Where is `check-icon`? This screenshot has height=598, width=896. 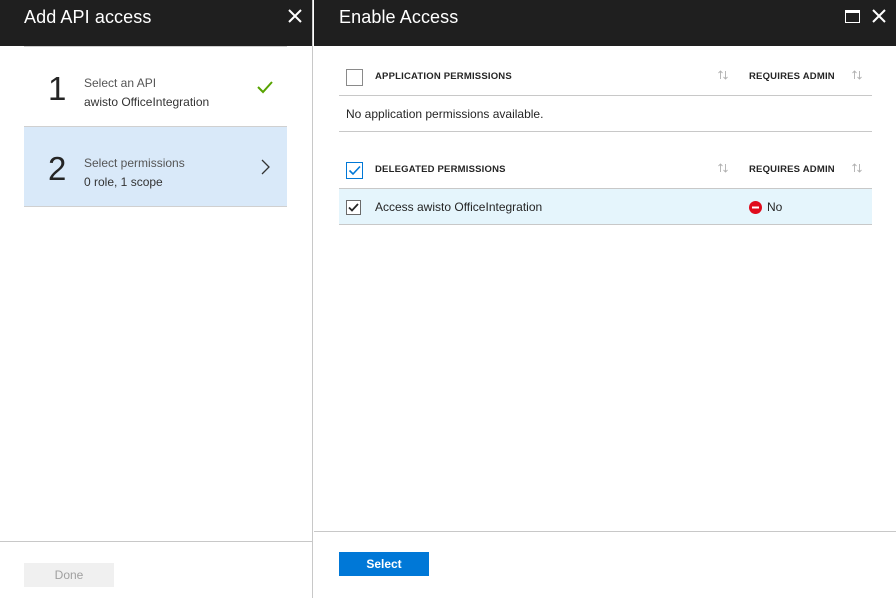 check-icon is located at coordinates (265, 87).